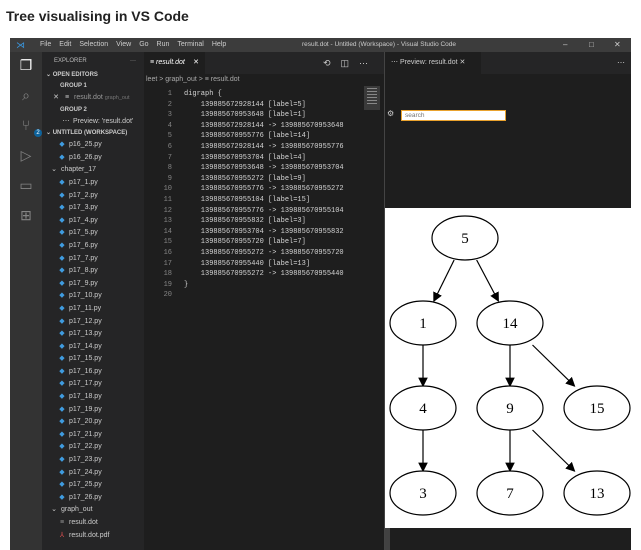 Image resolution: width=641 pixels, height=550 pixels. I want to click on file-item: ◆ p17_6.py, so click(93, 246).